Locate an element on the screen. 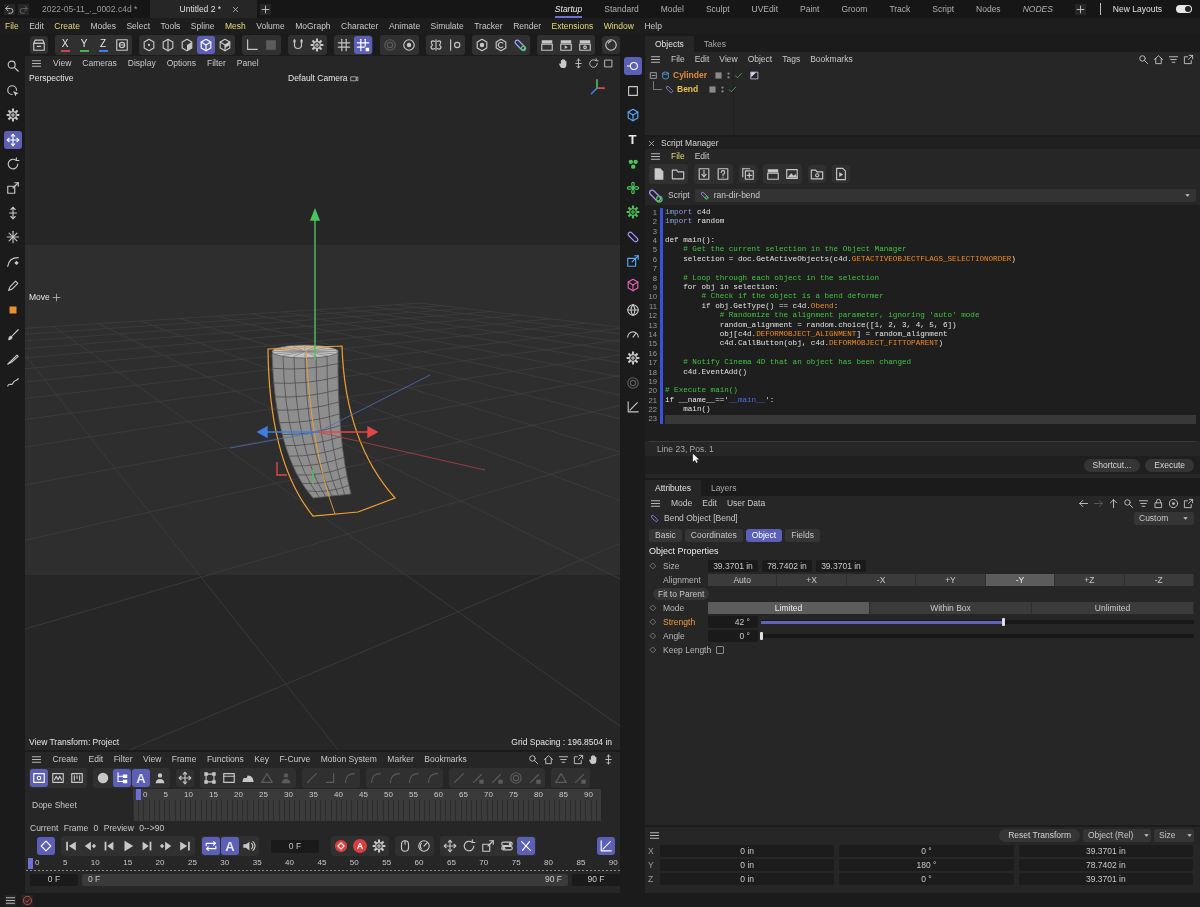 Image resolution: width=1200 pixels, height=907 pixels. segment-option: -X is located at coordinates (881, 580).